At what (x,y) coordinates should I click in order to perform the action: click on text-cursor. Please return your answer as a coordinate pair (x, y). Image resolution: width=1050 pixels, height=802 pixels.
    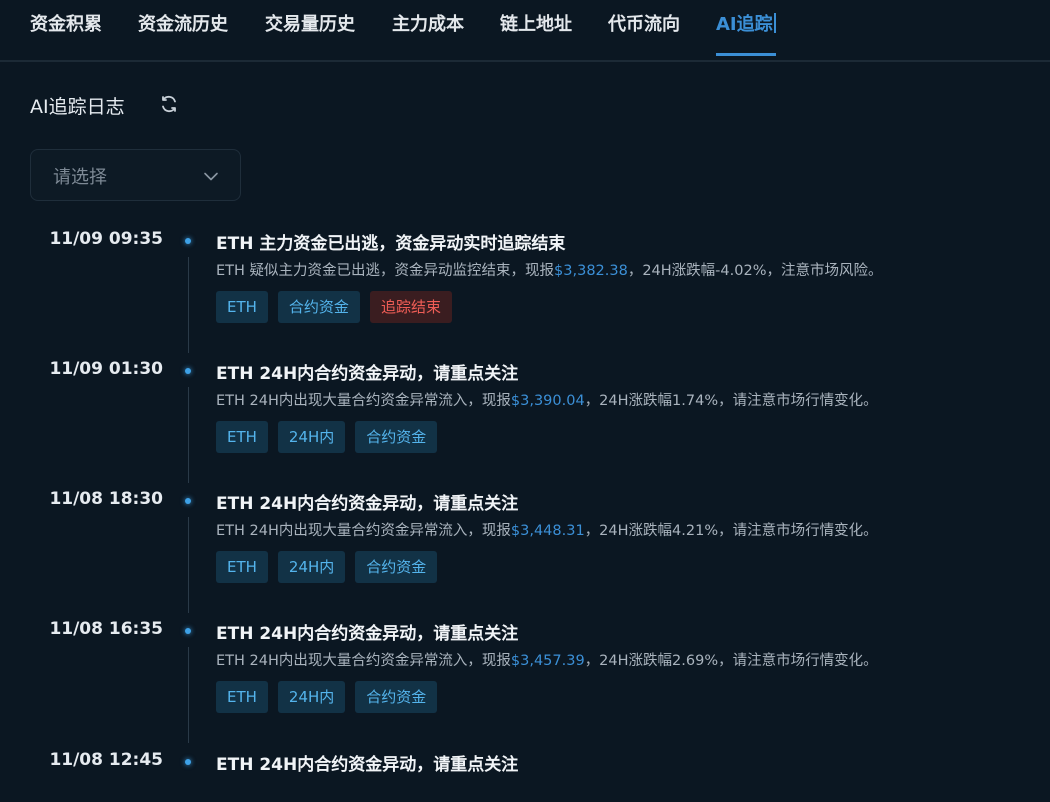
    Looking at the image, I should click on (774, 23).